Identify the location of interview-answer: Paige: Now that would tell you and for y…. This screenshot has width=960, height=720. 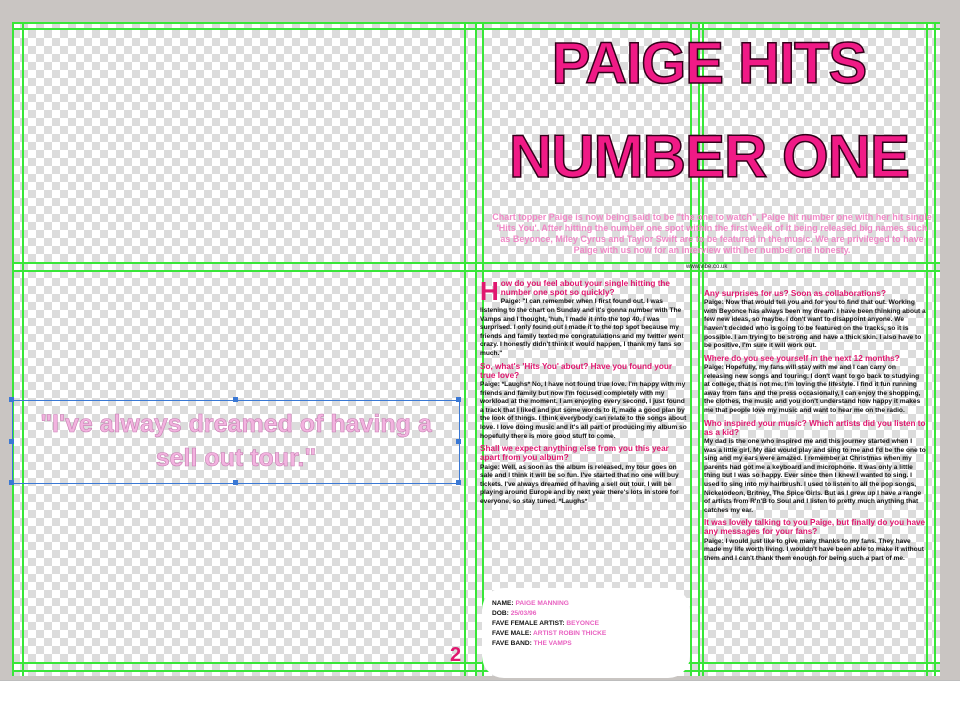
(815, 325).